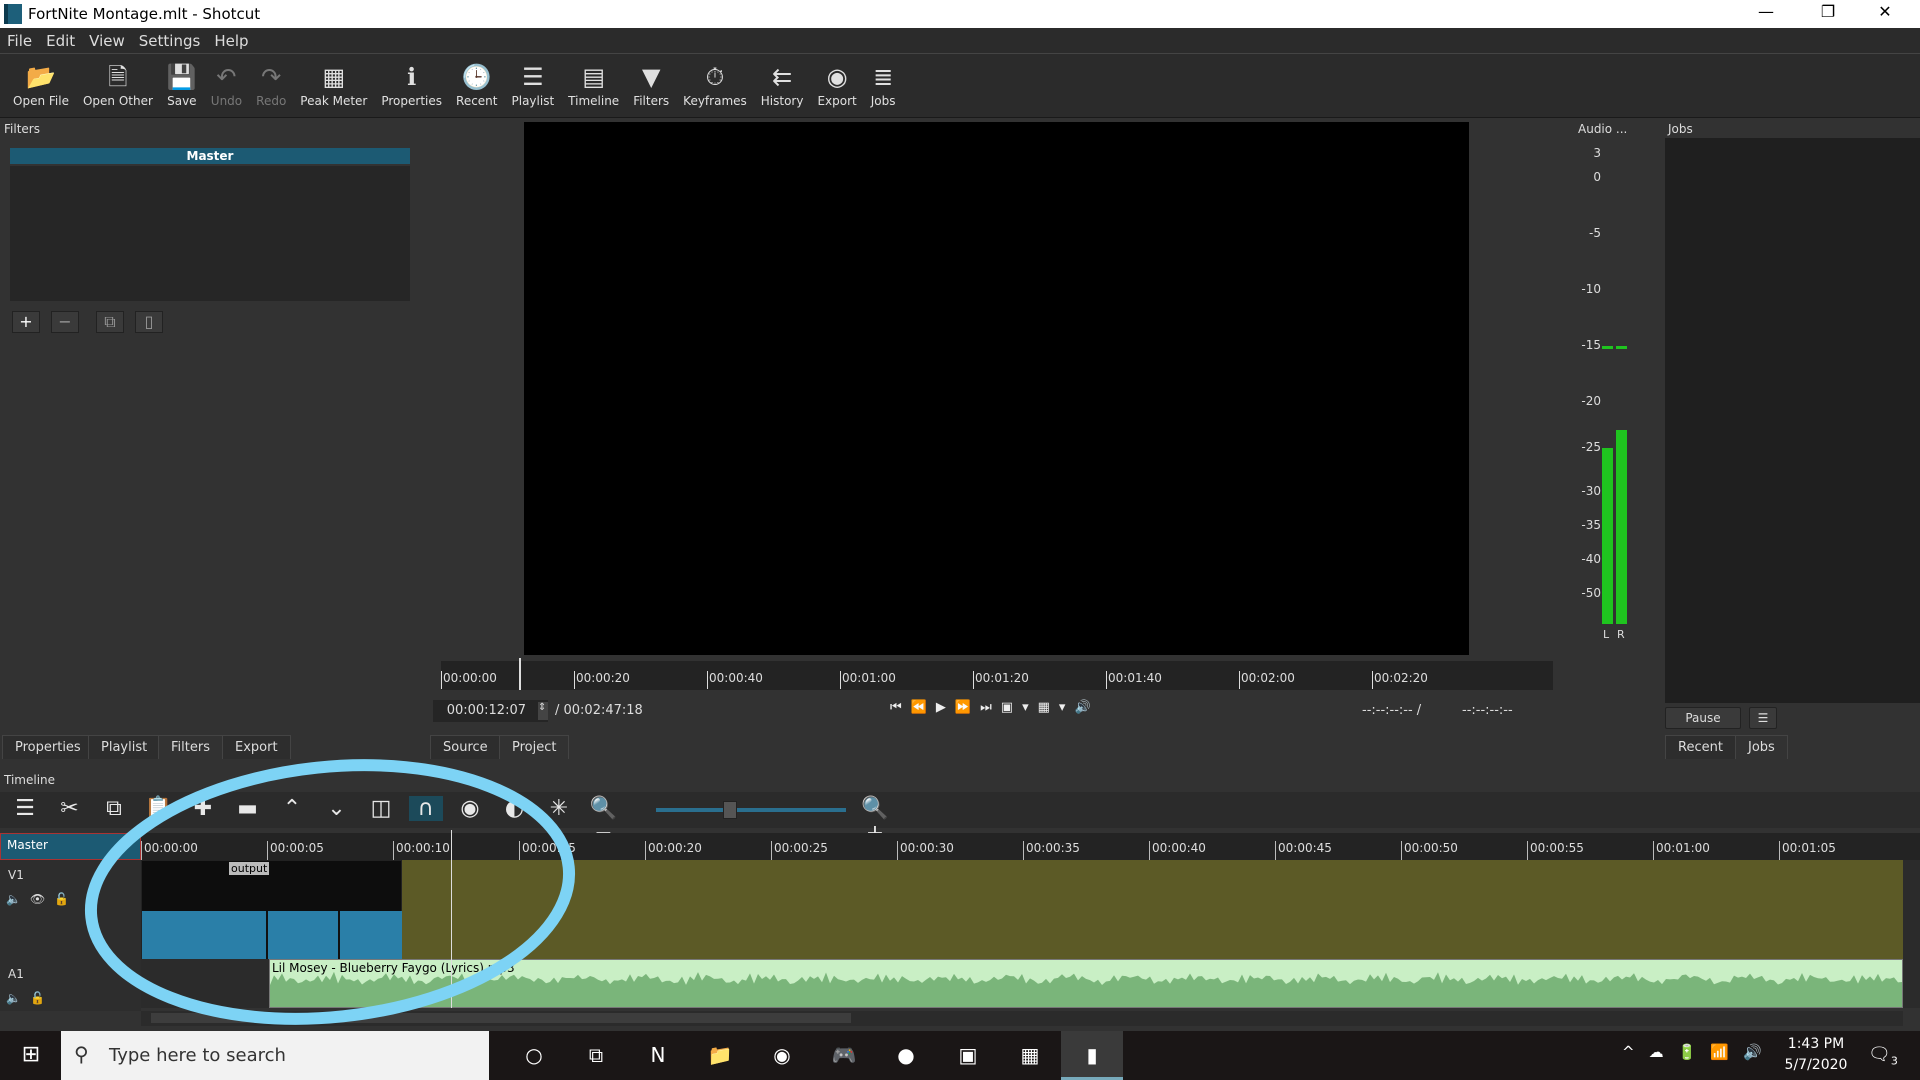 This screenshot has height=1080, width=1920. What do you see at coordinates (490, 711) in the screenshot?
I see `timecode-field: 00:00:12:07` at bounding box center [490, 711].